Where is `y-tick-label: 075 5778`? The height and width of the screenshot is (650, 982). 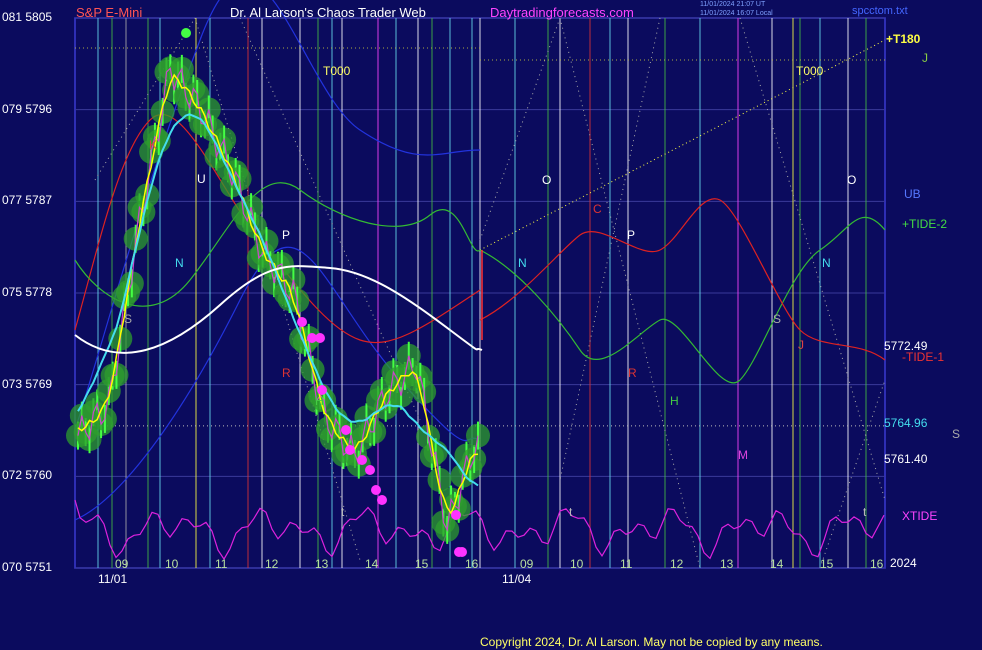
y-tick-label: 075 5778 is located at coordinates (27, 292).